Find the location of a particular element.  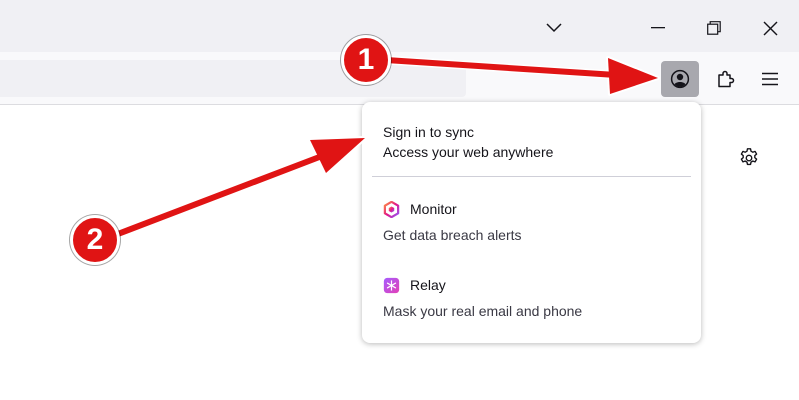

monitor-title: Monitor is located at coordinates (433, 209).